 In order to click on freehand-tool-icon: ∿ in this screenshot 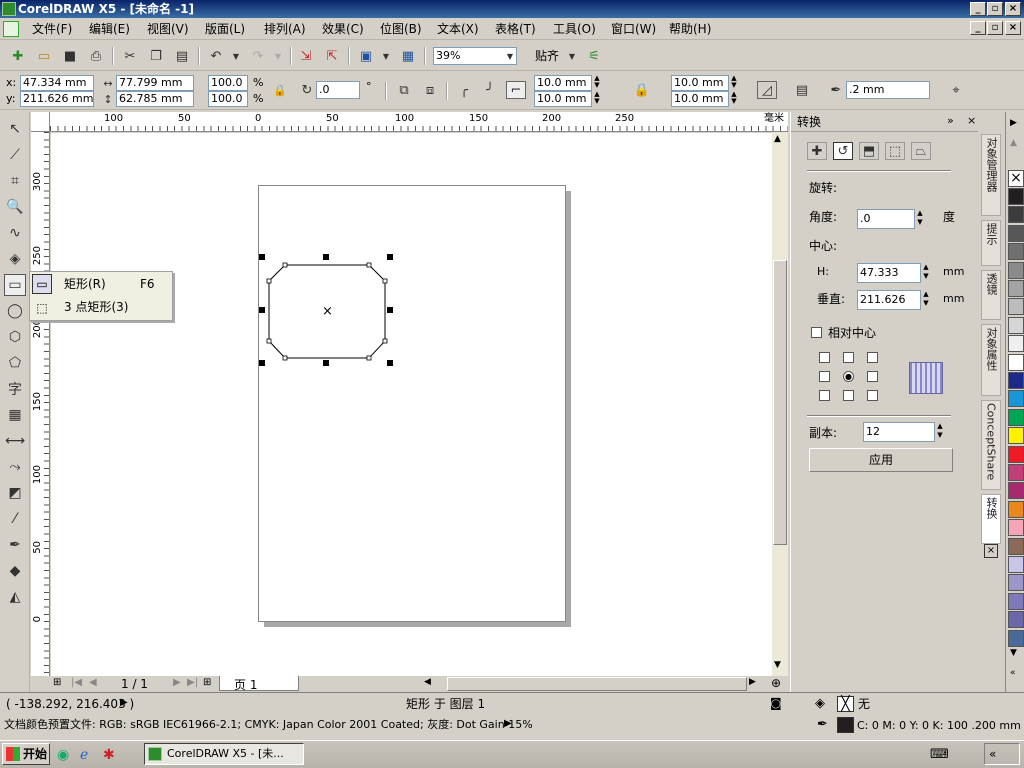, I will do `click(15, 233)`.